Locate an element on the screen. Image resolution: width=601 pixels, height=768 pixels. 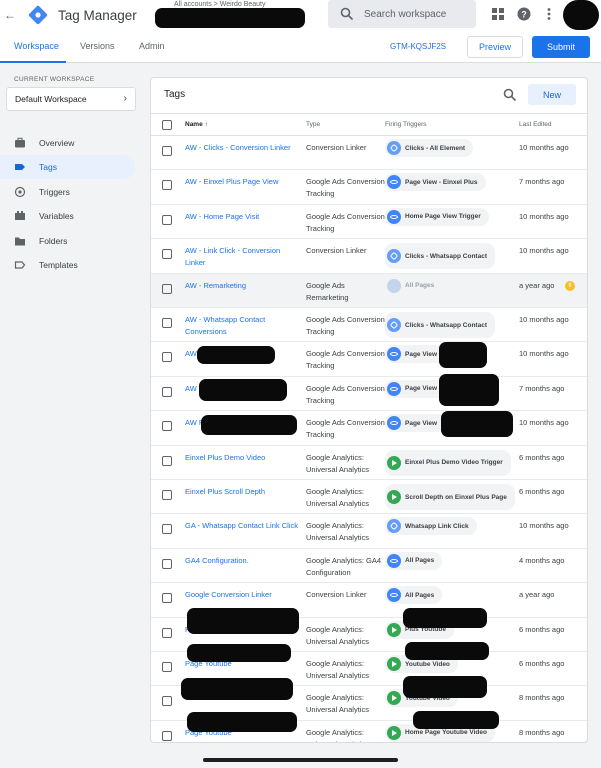
tag-name-link: AW - Link Click - Conversion Linker is located at coordinates (243, 257).